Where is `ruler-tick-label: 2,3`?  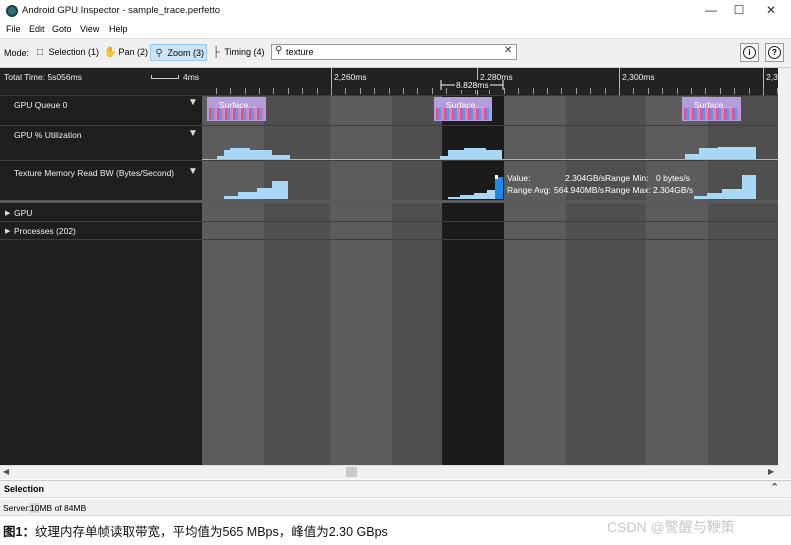 ruler-tick-label: 2,3 is located at coordinates (772, 77).